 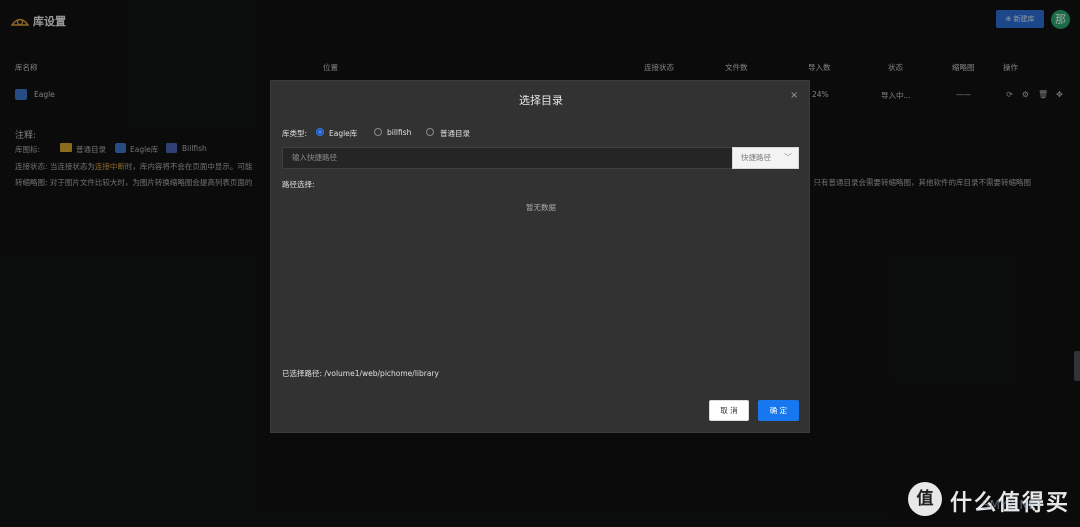 I want to click on quick-path-select-label: 快捷路径, so click(x=756, y=157).